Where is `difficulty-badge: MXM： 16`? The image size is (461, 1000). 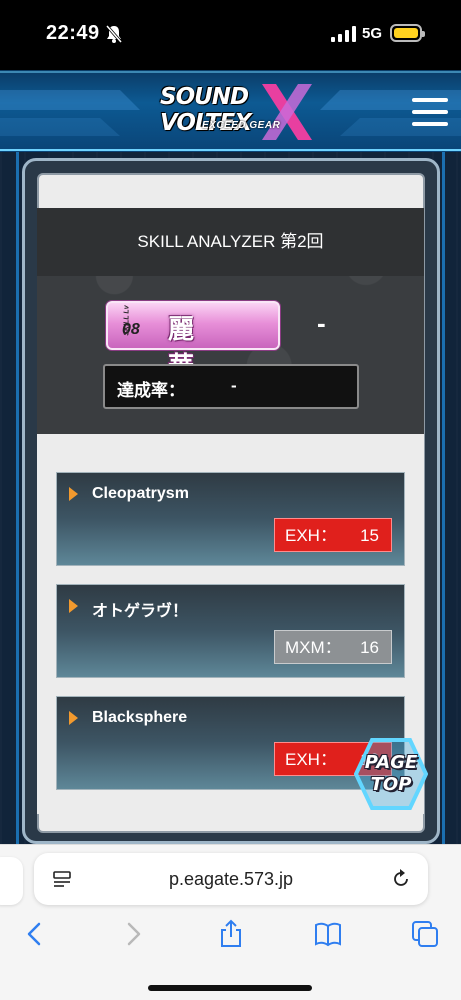
difficulty-badge: MXM： 16 is located at coordinates (333, 647).